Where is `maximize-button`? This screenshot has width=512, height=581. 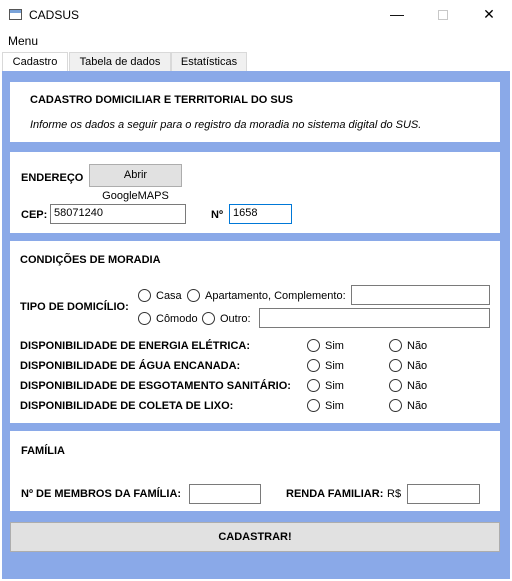 maximize-button is located at coordinates (443, 15).